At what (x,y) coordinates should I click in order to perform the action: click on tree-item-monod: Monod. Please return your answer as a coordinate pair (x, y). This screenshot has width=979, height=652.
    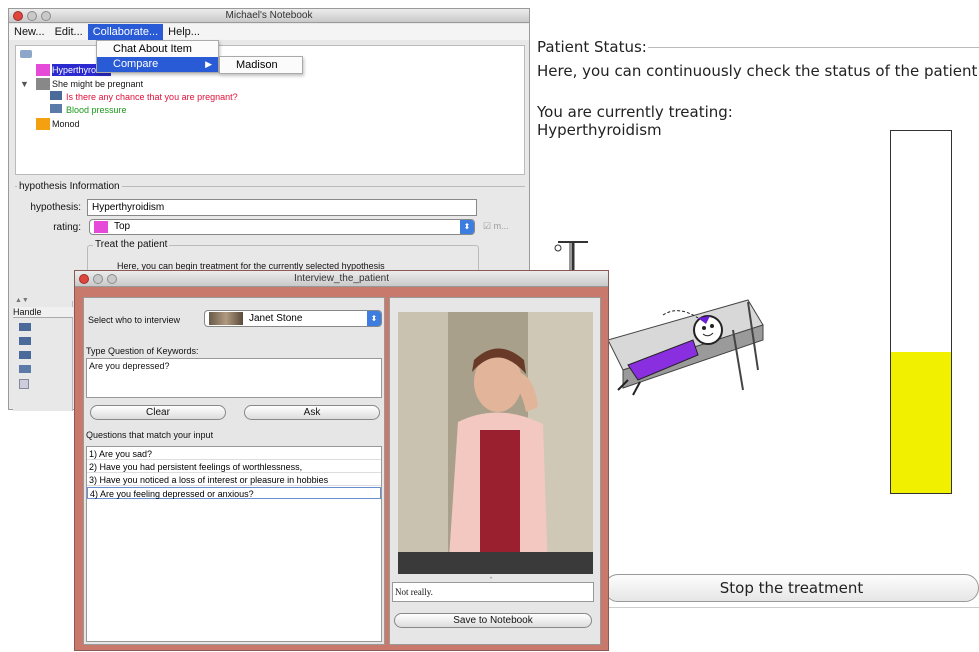
    Looking at the image, I should click on (66, 124).